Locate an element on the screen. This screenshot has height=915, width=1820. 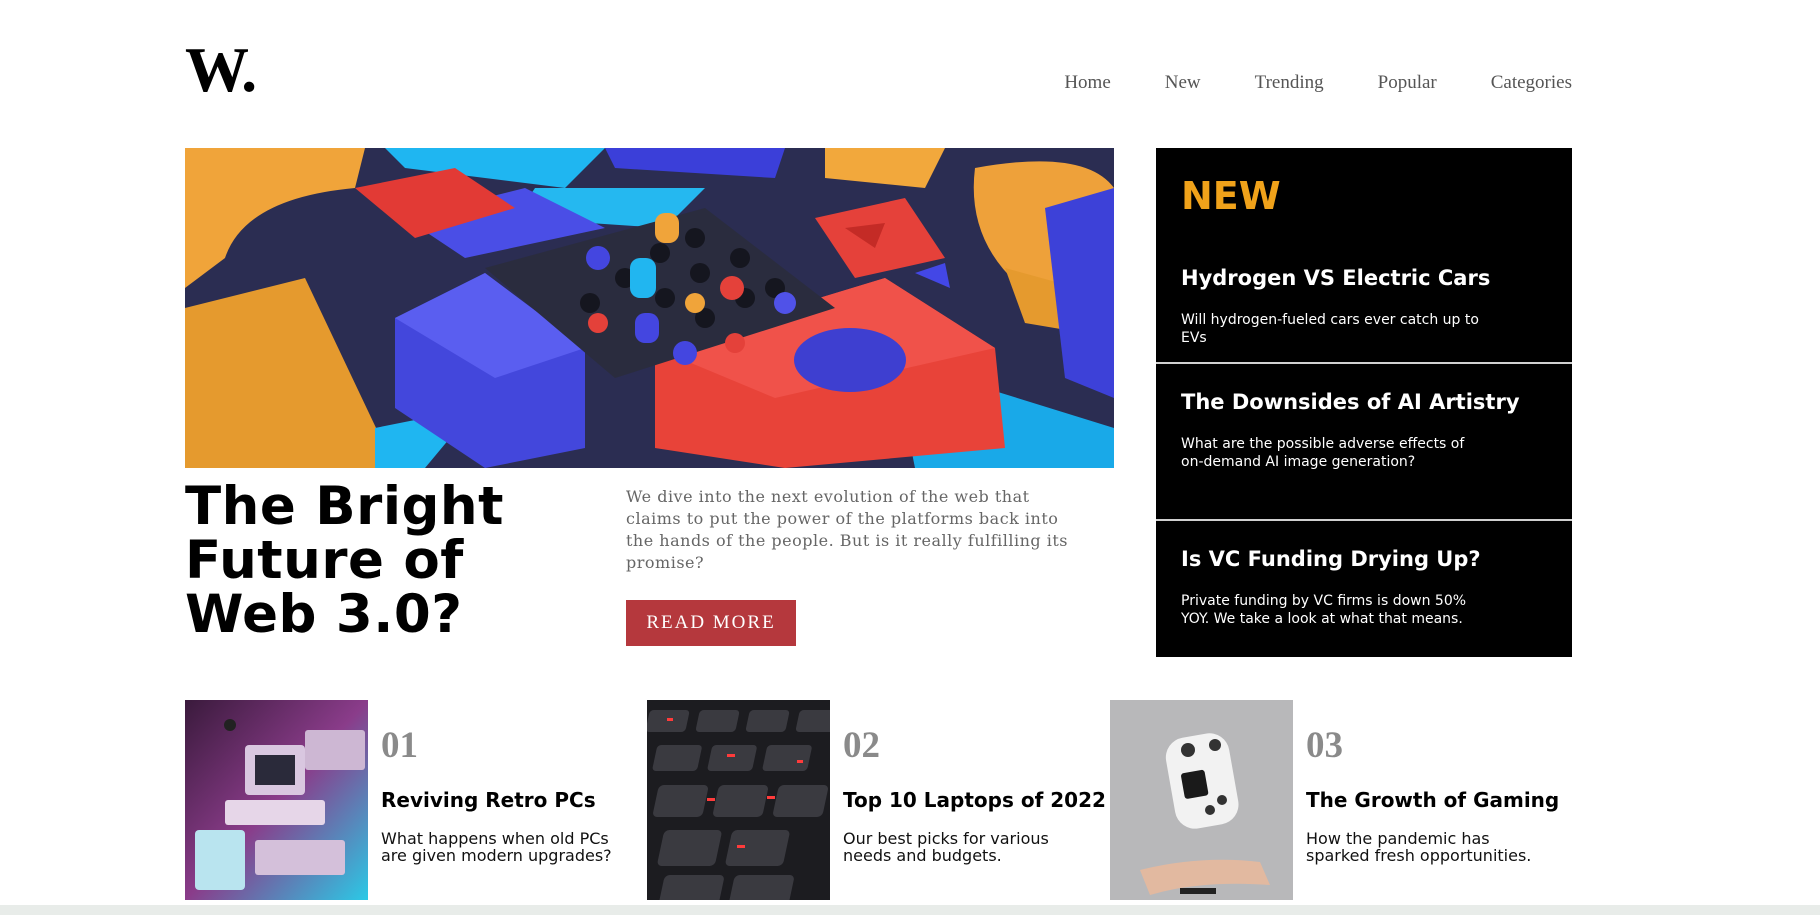
hero-title: The Bright Future of Web 3.0? is located at coordinates (395, 561).